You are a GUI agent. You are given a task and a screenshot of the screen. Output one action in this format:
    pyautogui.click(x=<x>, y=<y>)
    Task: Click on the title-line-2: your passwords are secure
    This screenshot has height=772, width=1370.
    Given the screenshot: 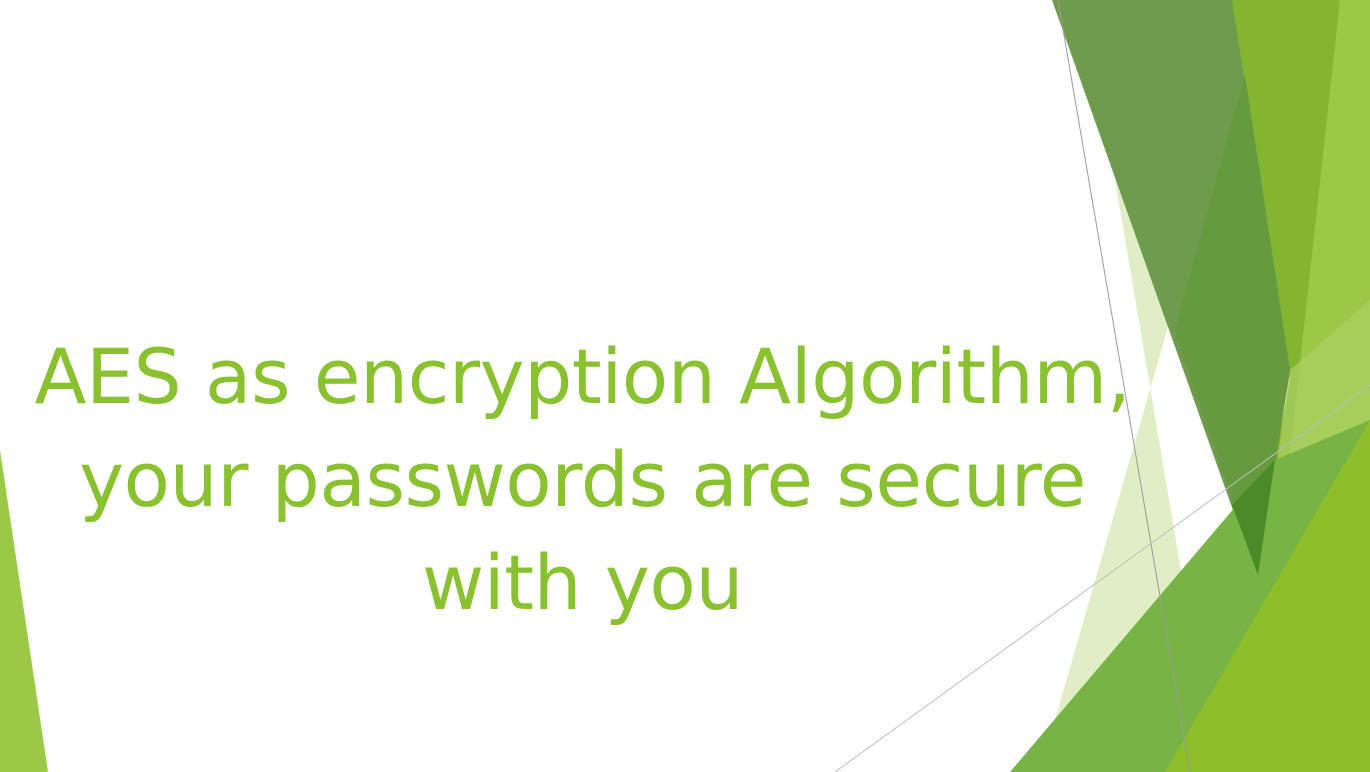 What is the action you would take?
    pyautogui.click(x=582, y=479)
    